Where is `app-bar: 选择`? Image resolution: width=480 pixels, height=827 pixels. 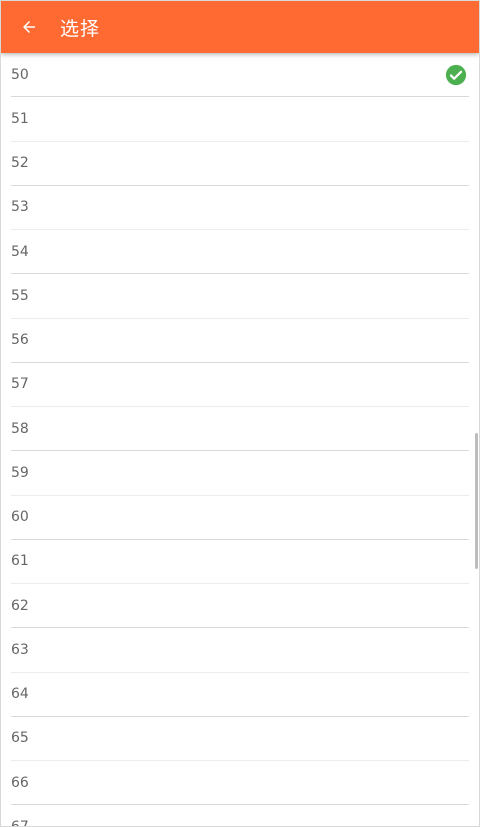 app-bar: 选择 is located at coordinates (240, 27).